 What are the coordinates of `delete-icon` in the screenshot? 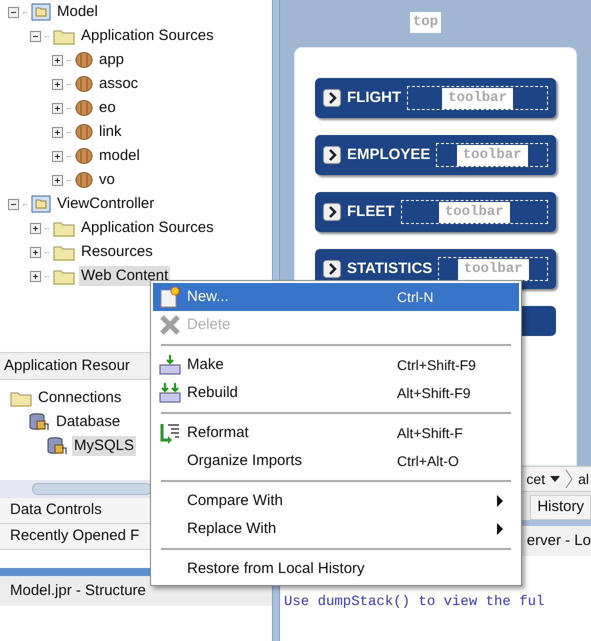 It's located at (170, 325).